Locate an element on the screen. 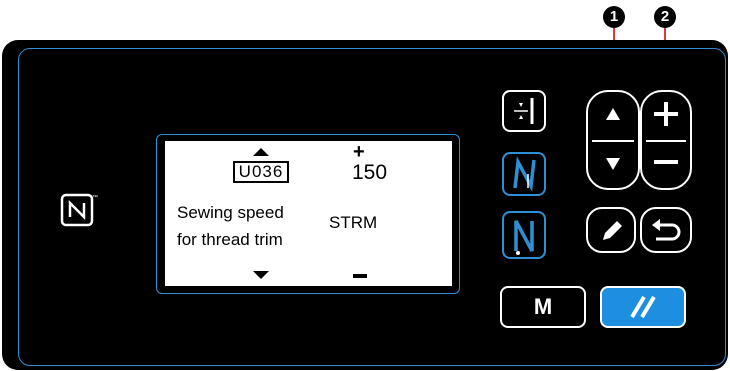  param-code: U036 is located at coordinates (261, 172).